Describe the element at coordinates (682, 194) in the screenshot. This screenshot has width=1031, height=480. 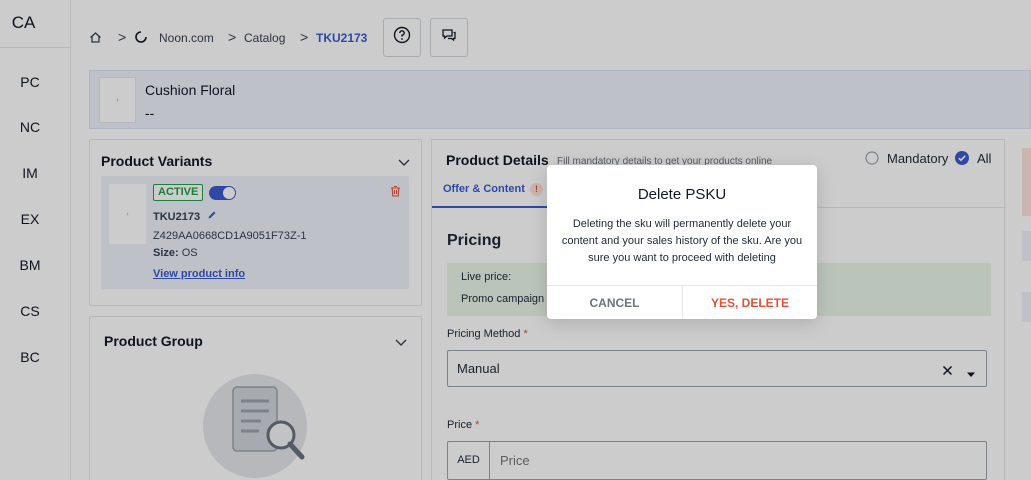
I see `dialog-title: Delete PSKU` at that location.